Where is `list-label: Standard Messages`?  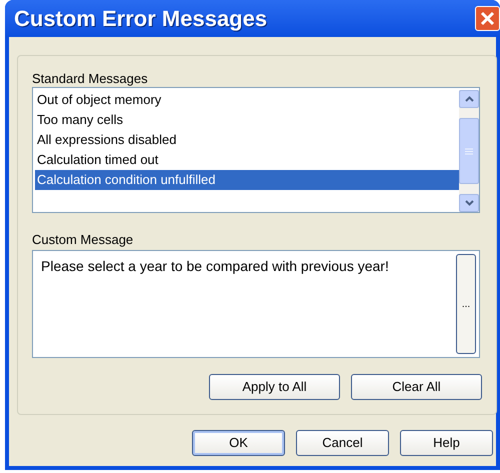
list-label: Standard Messages is located at coordinates (90, 78).